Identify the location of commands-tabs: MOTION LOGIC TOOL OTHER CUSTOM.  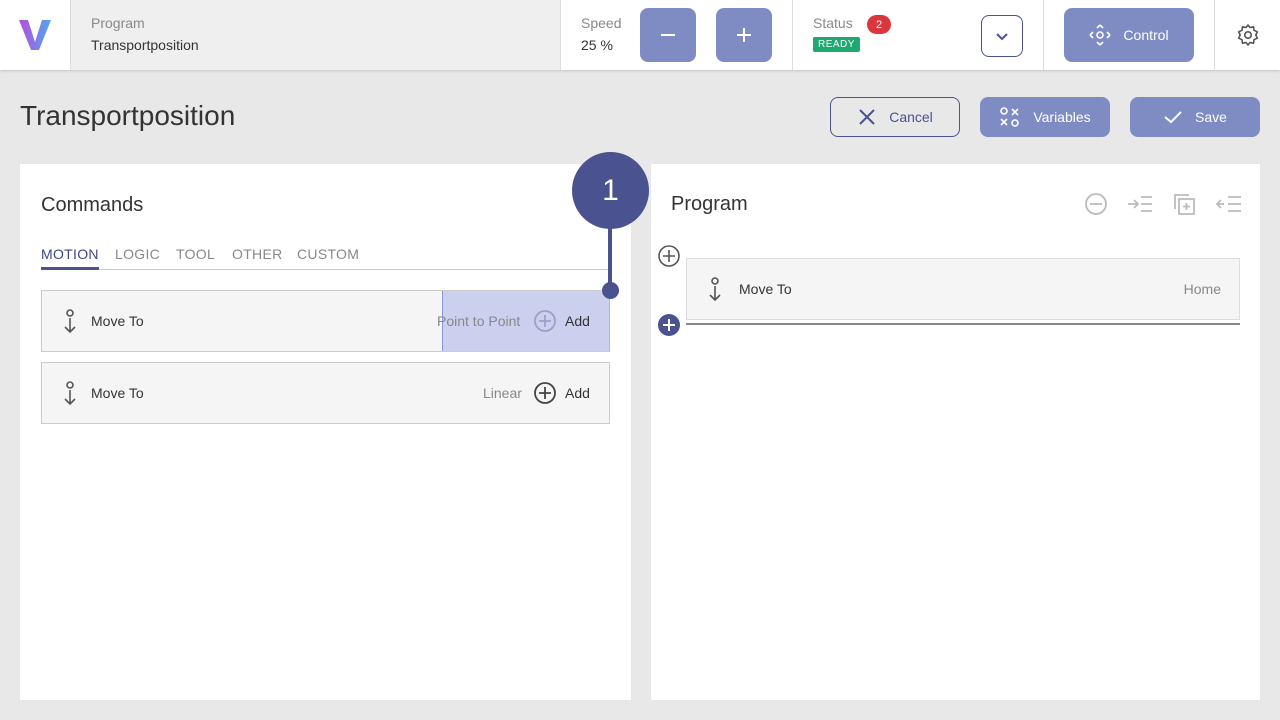
(325, 258).